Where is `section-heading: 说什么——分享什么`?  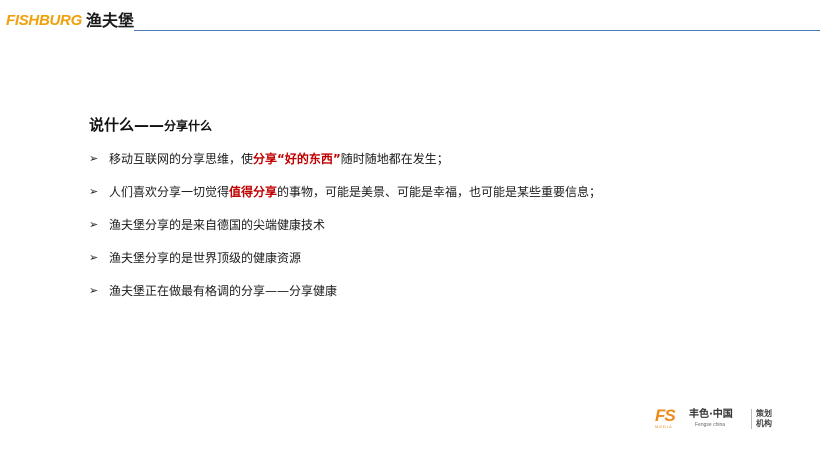
section-heading: 说什么——分享什么 is located at coordinates (150, 125).